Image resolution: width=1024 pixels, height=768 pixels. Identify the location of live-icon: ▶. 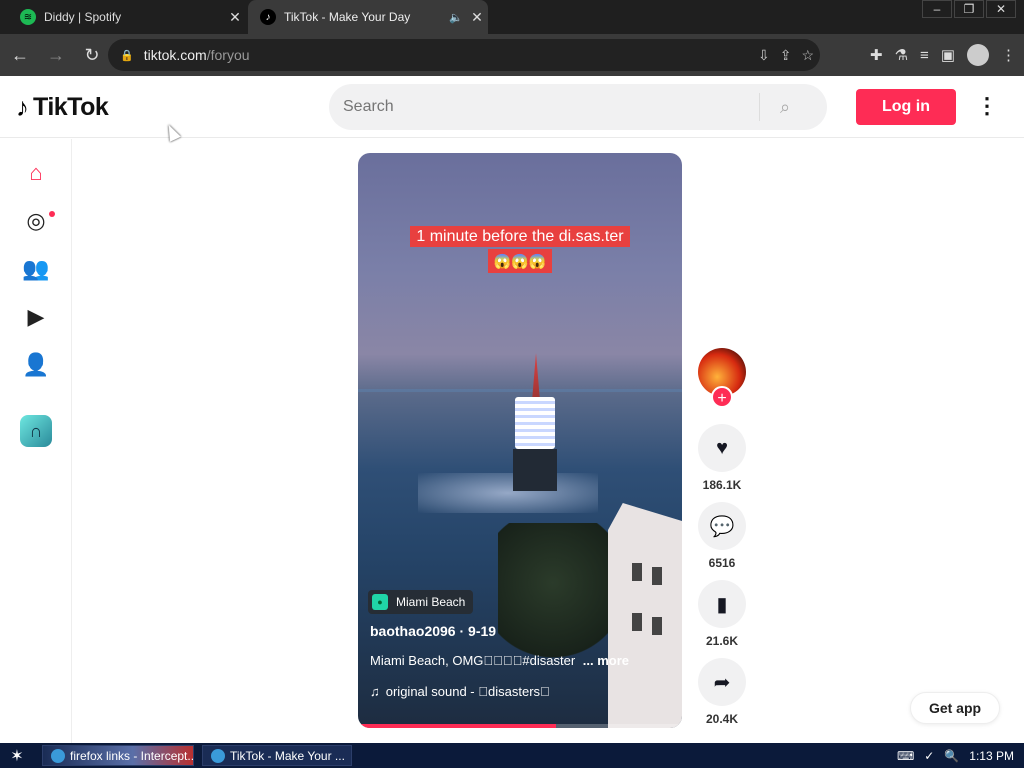
(36, 317).